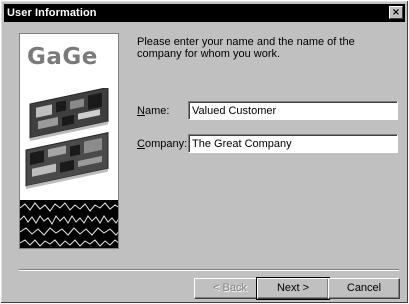 The height and width of the screenshot is (304, 409). I want to click on company-input, so click(293, 143).